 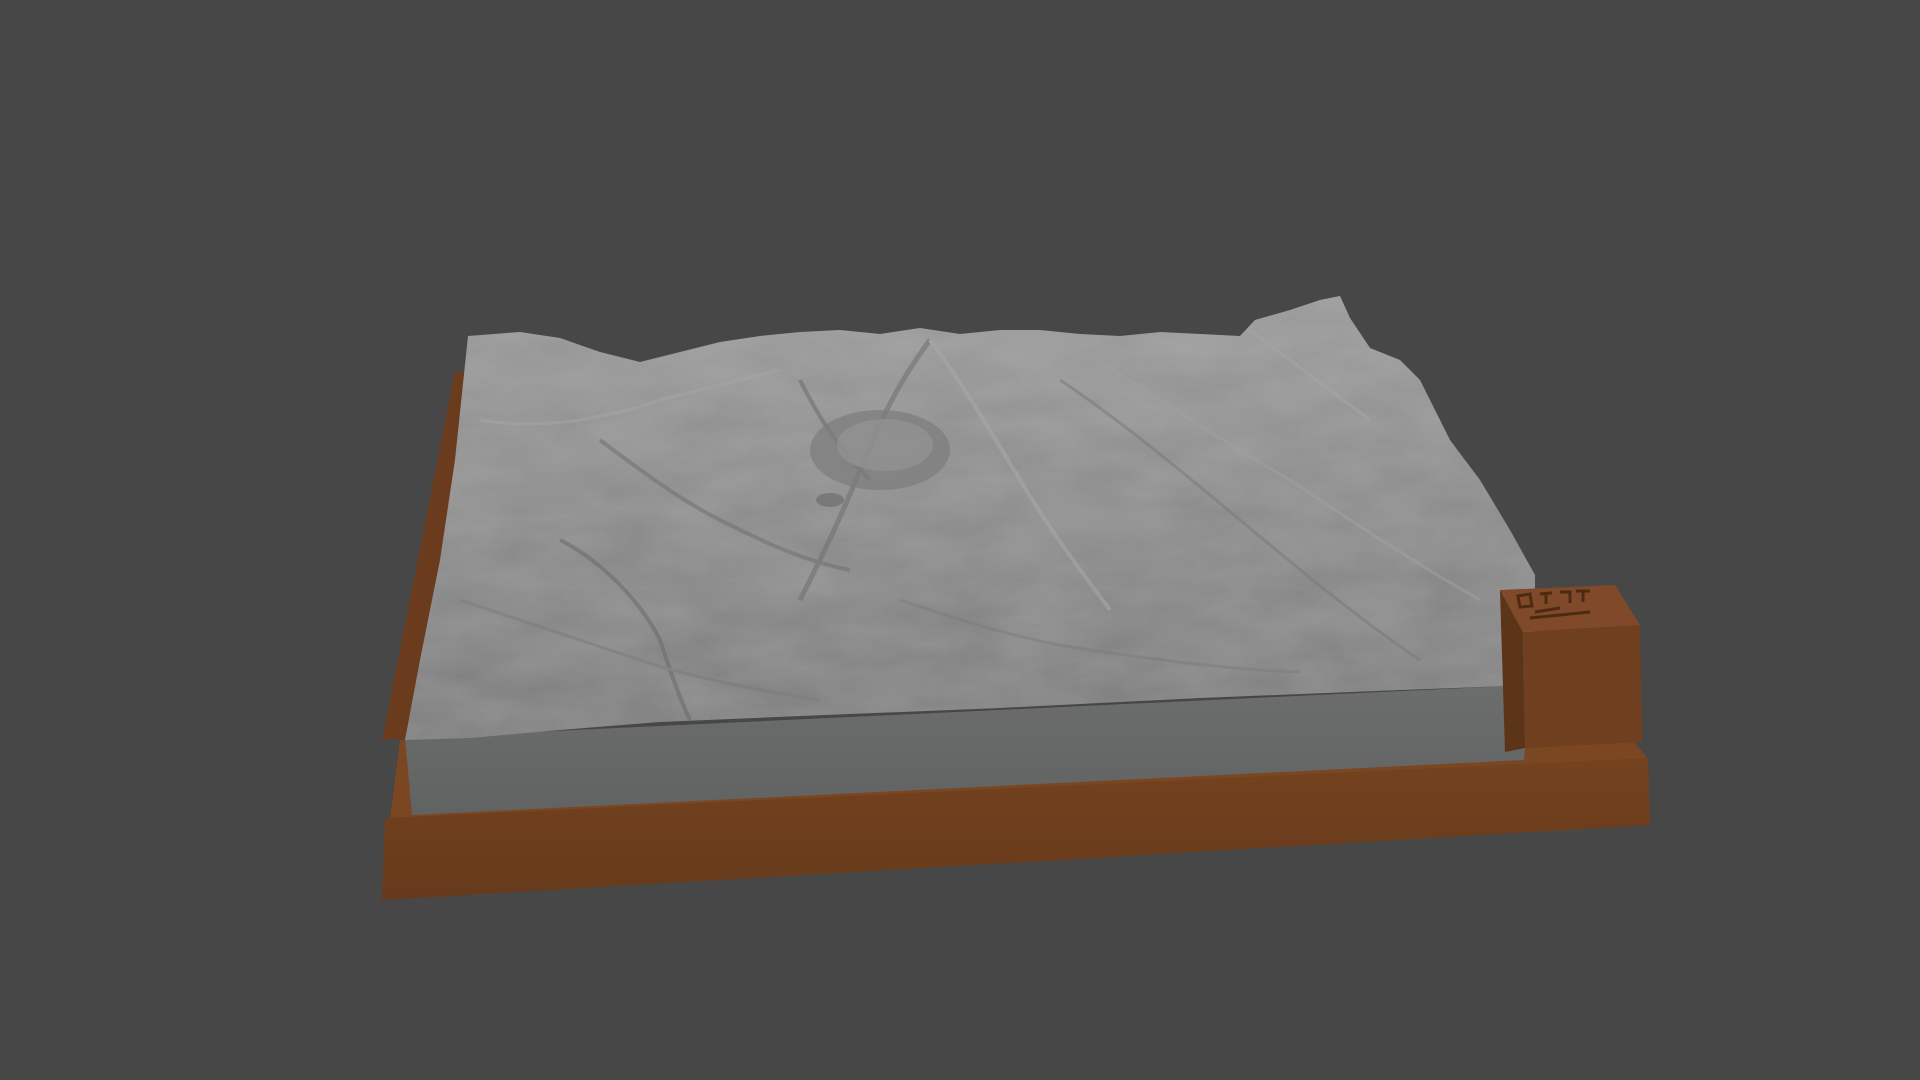 What do you see at coordinates (1571, 668) in the screenshot?
I see `label-block` at bounding box center [1571, 668].